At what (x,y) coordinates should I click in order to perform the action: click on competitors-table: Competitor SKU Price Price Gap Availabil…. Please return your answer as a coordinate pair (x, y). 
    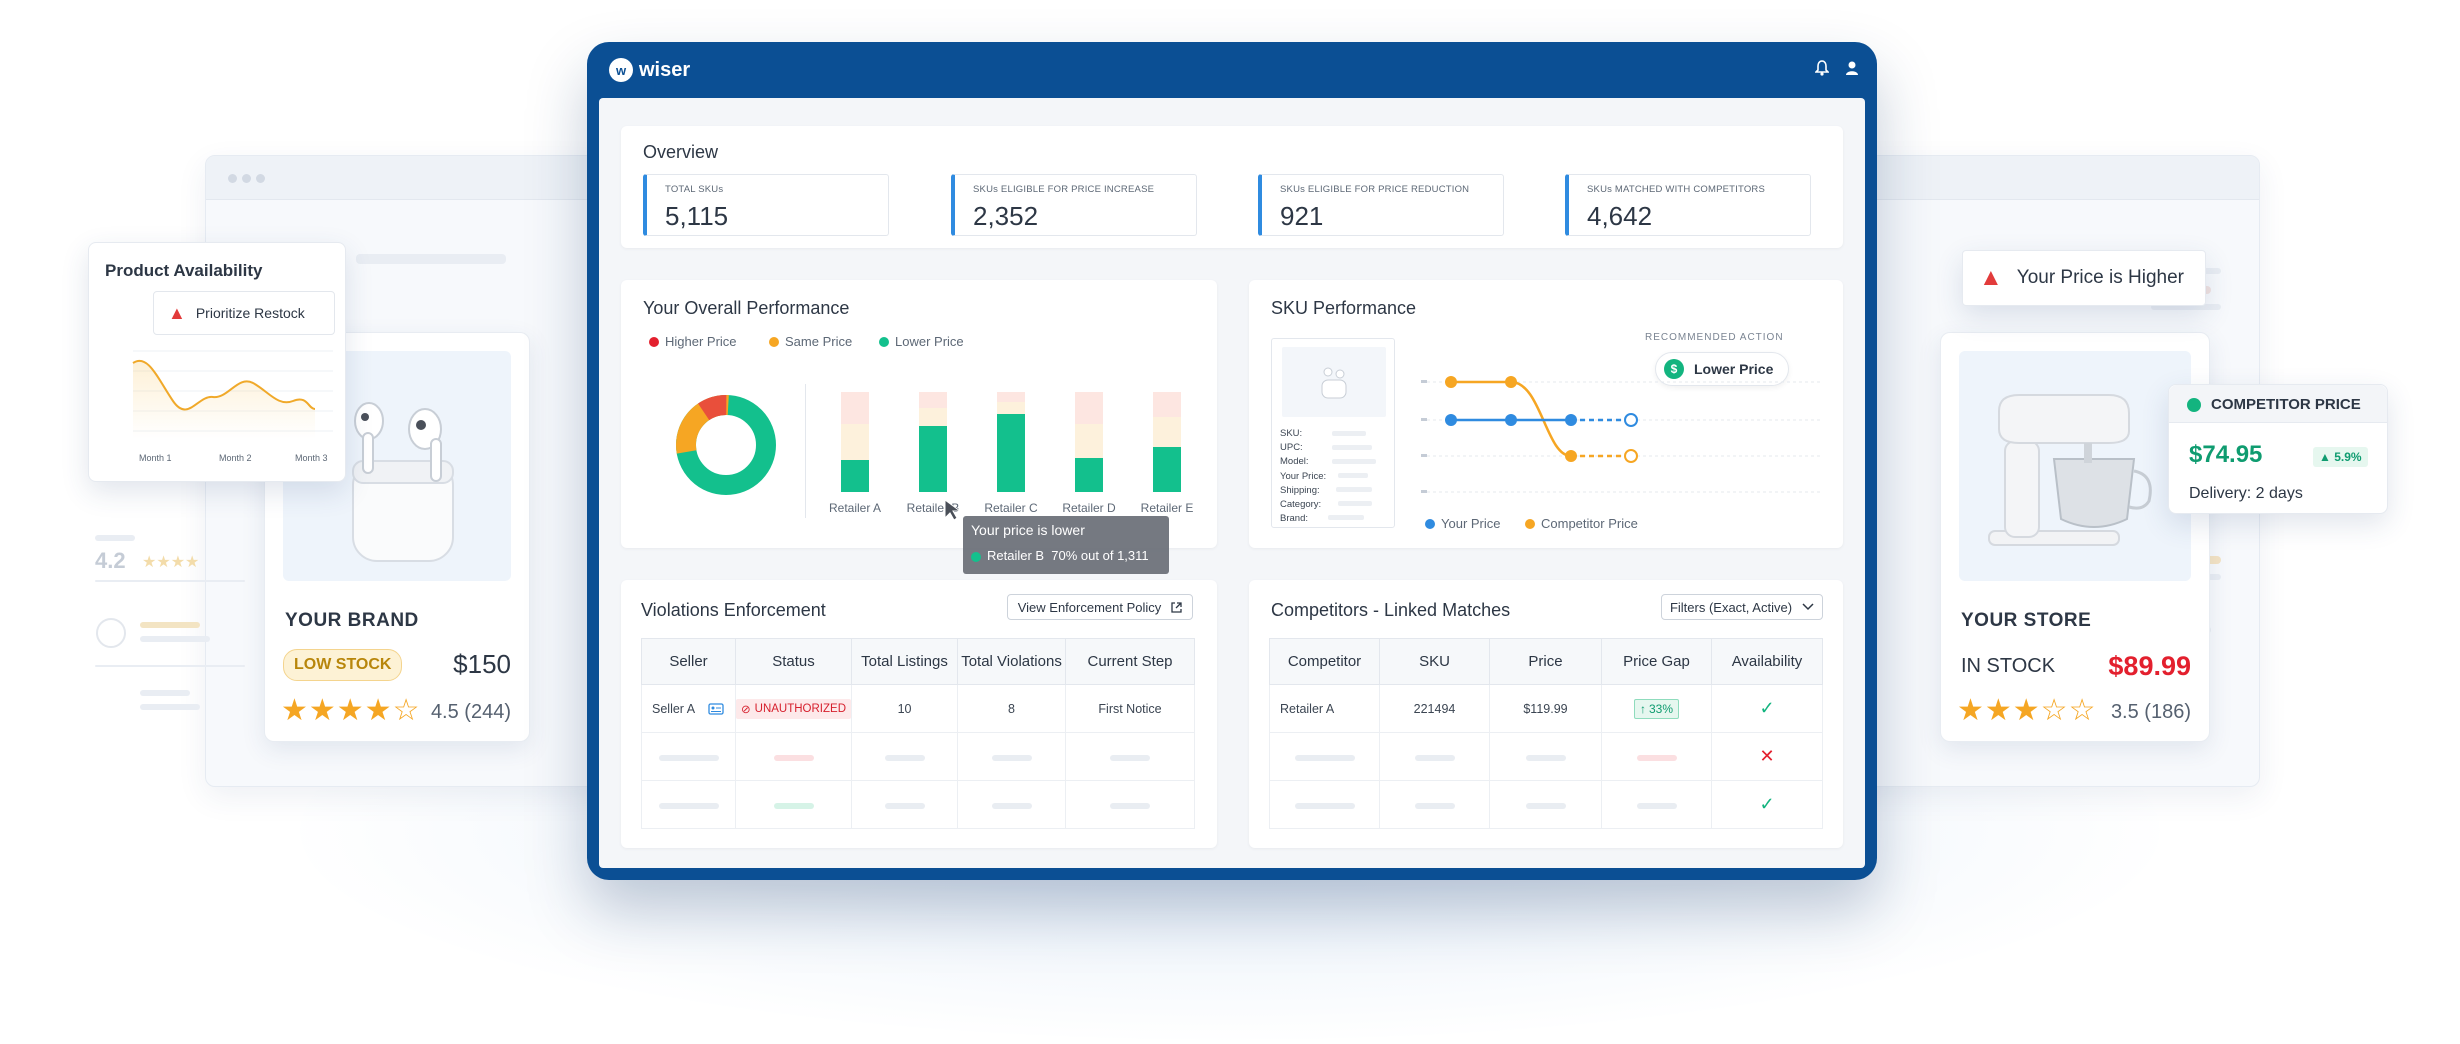
    Looking at the image, I should click on (1546, 733).